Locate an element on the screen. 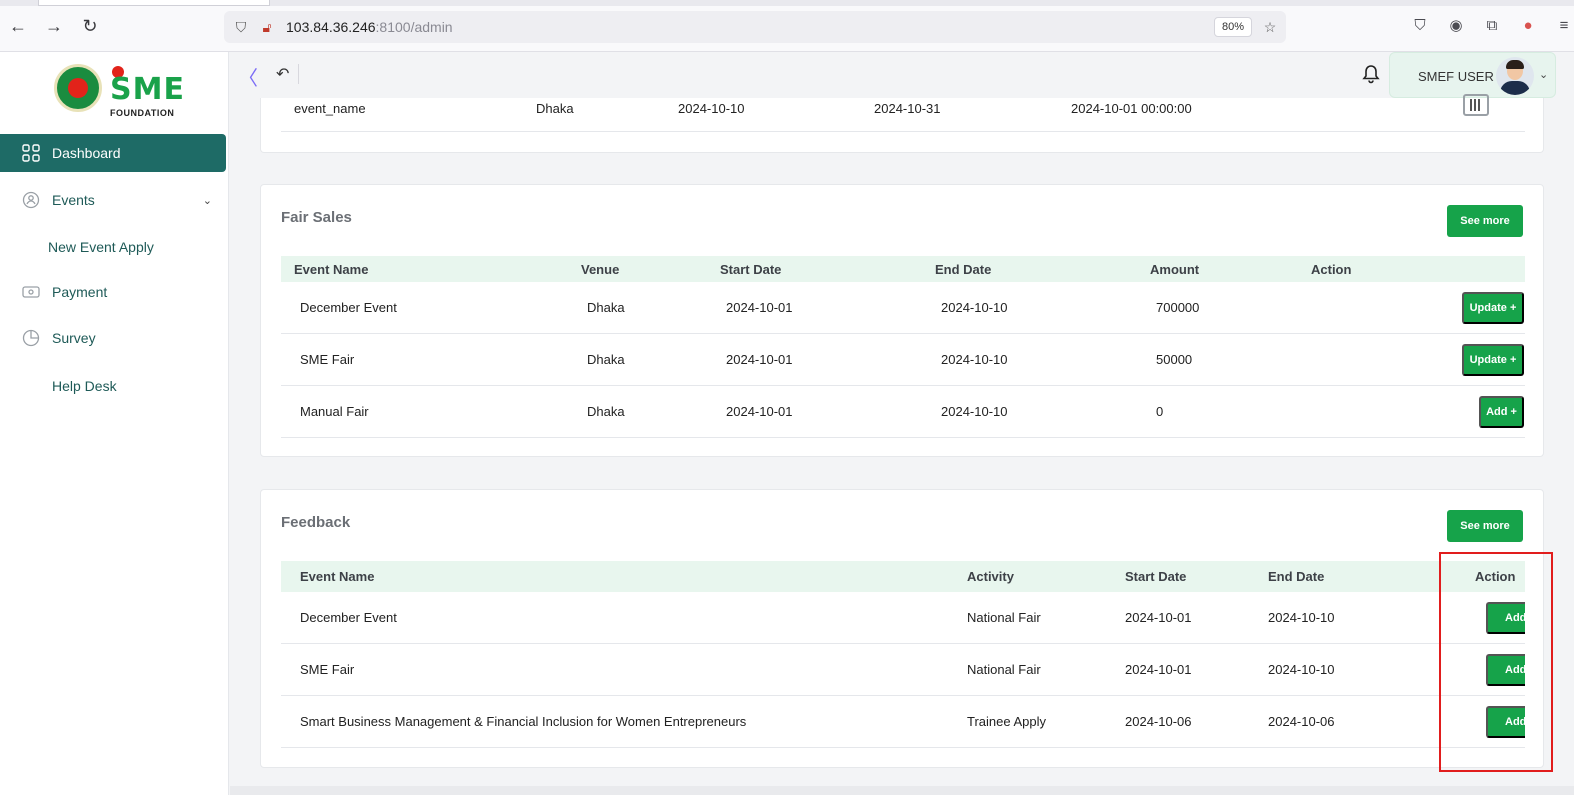 The height and width of the screenshot is (795, 1574). payment-icon is located at coordinates (31, 292).